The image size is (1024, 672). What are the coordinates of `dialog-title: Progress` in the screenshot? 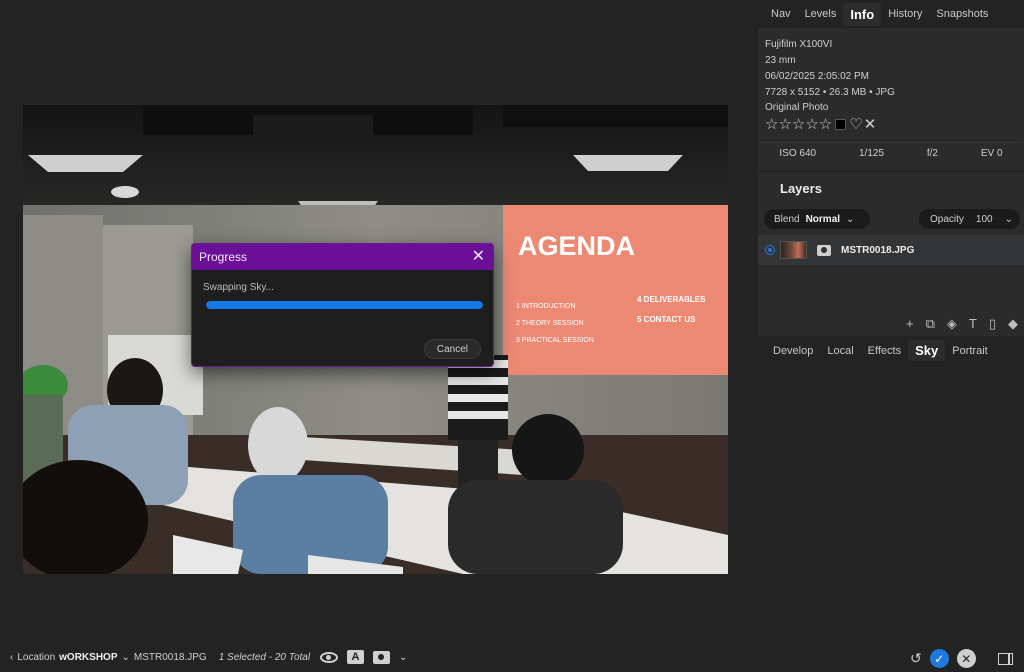 It's located at (223, 257).